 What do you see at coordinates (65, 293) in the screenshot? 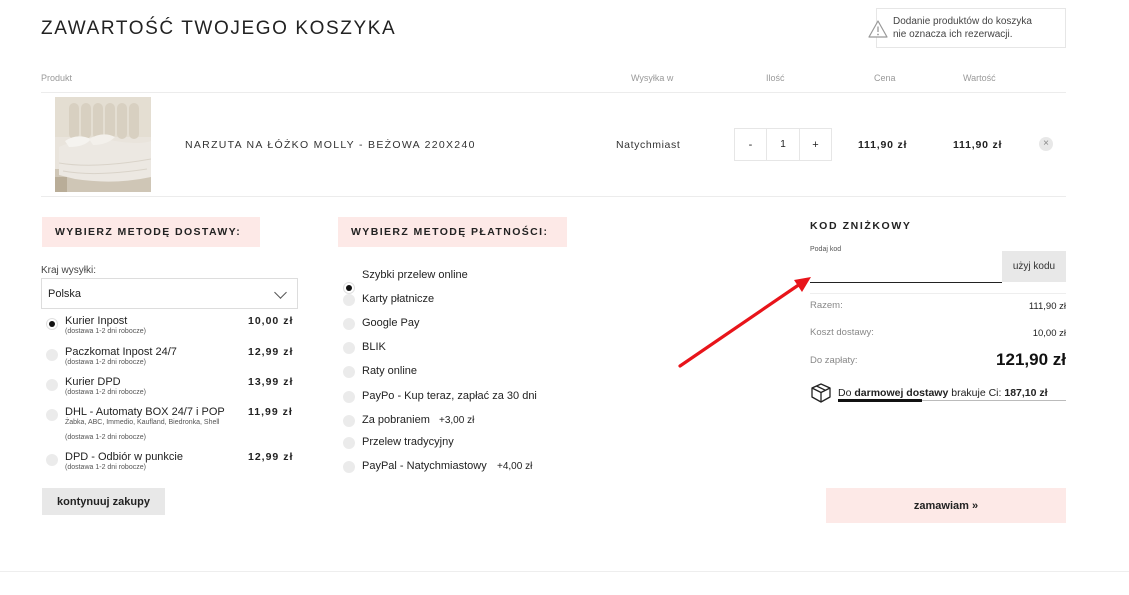
I see `country-select-value: Polska` at bounding box center [65, 293].